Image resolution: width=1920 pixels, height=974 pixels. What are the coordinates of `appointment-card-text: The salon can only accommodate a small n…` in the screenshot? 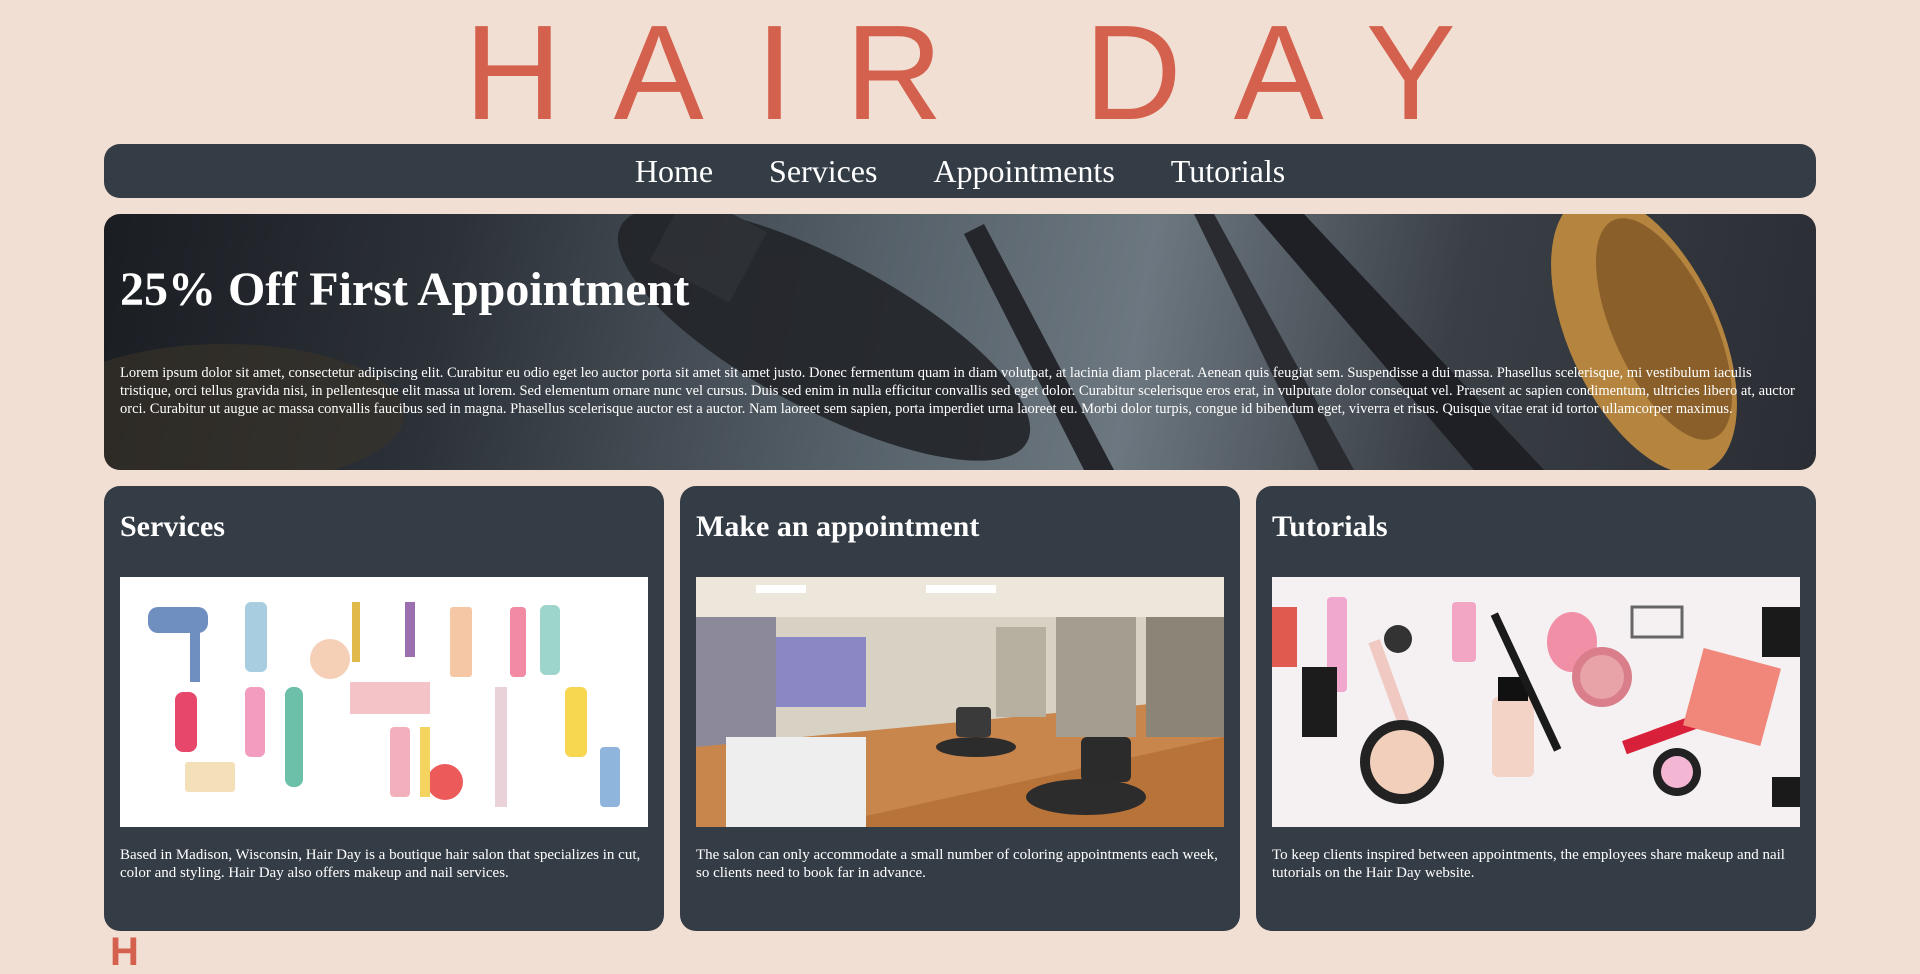 It's located at (957, 864).